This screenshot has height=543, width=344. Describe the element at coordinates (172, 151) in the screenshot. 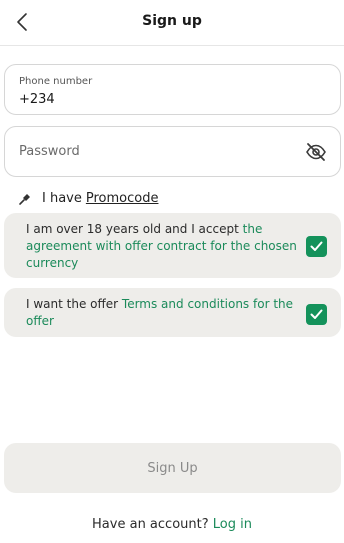

I see `password-field: Password` at that location.